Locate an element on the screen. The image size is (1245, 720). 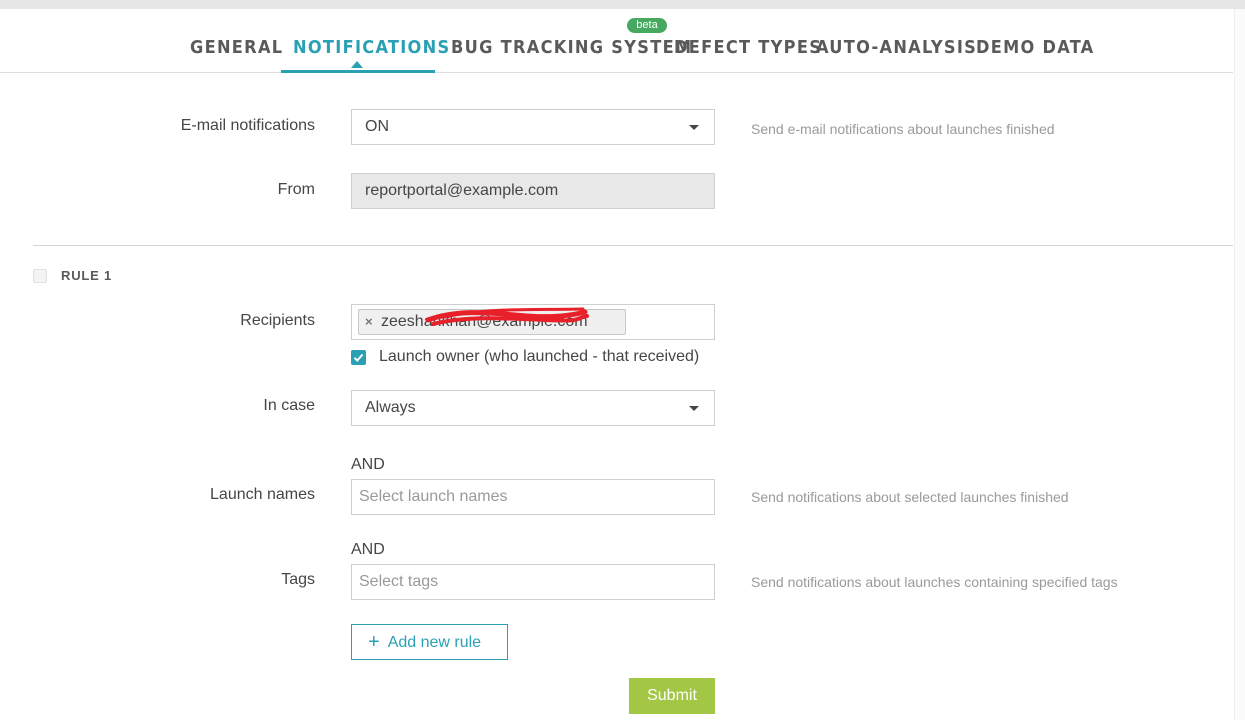
in-case-label: In case is located at coordinates (289, 405).